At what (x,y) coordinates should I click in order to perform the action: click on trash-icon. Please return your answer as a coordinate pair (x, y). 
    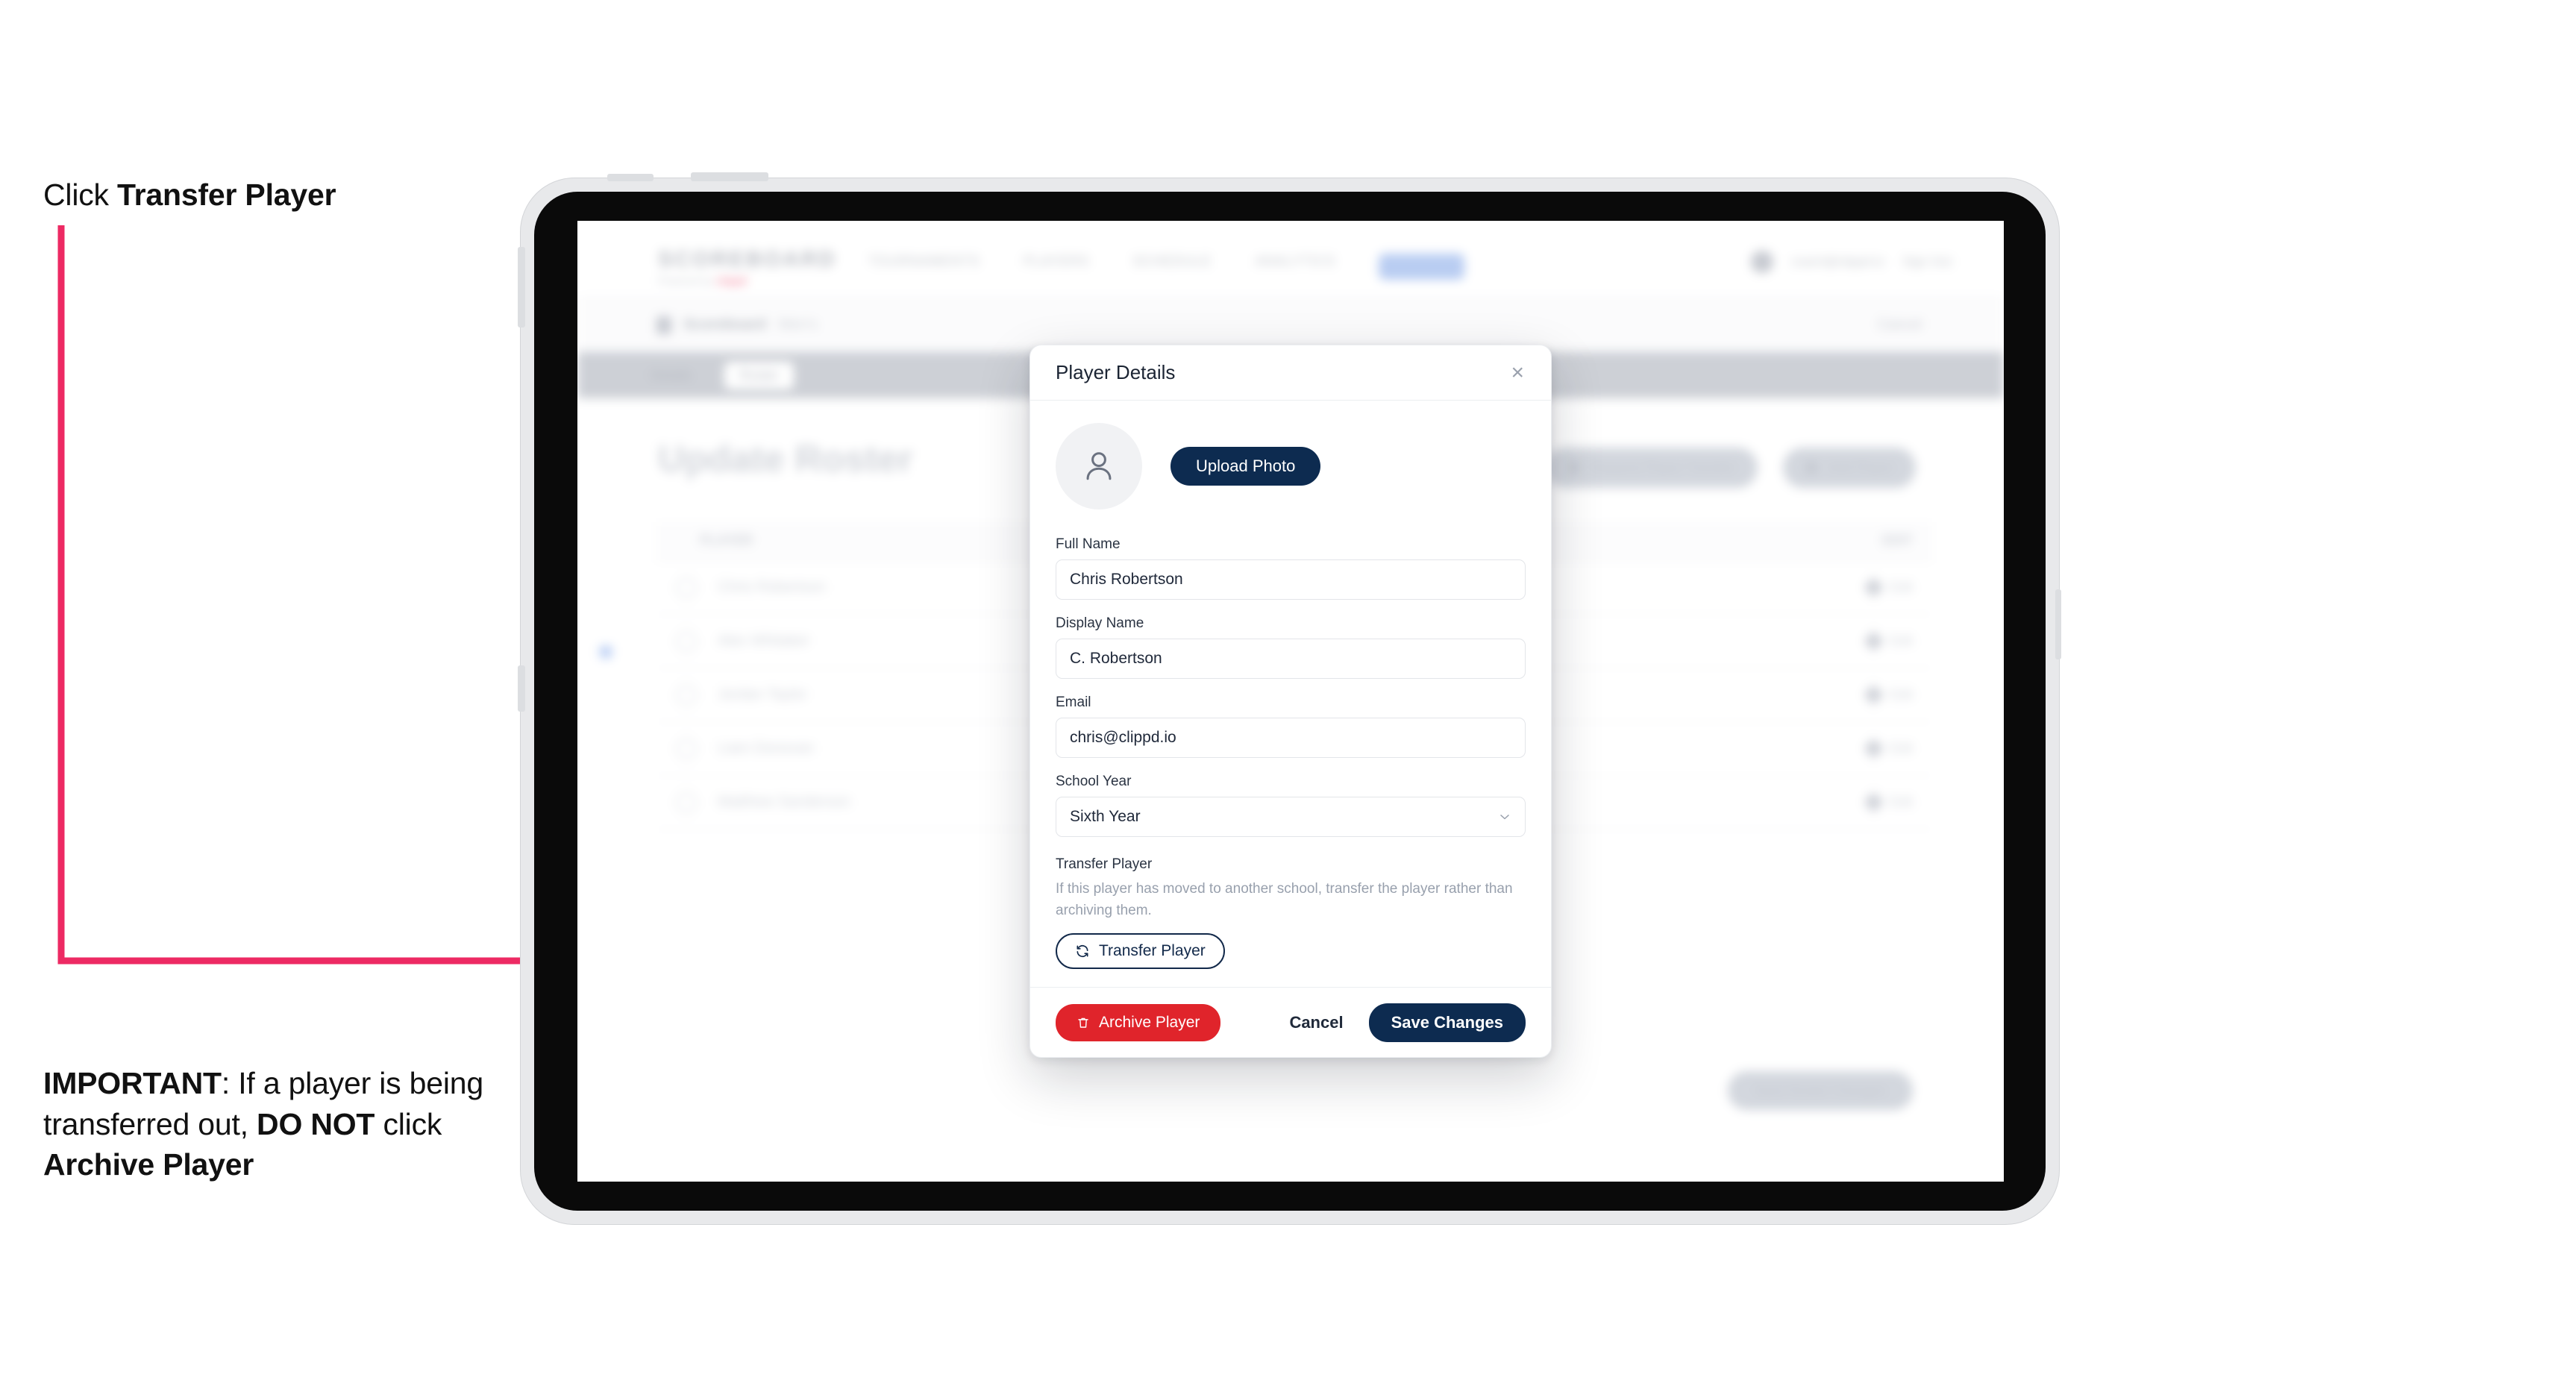
    Looking at the image, I should click on (1083, 1022).